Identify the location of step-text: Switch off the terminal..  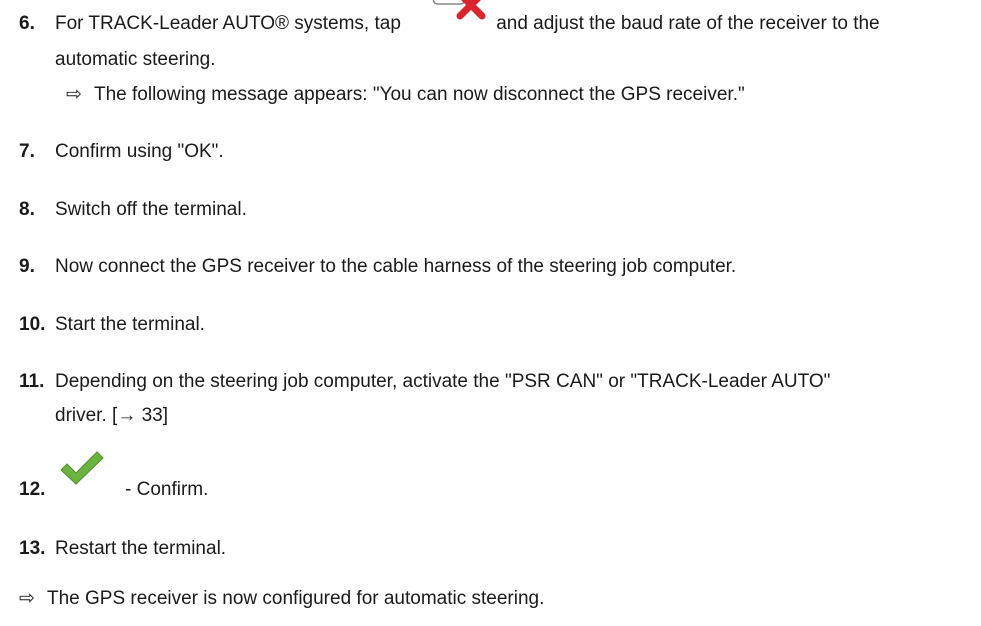
(151, 209).